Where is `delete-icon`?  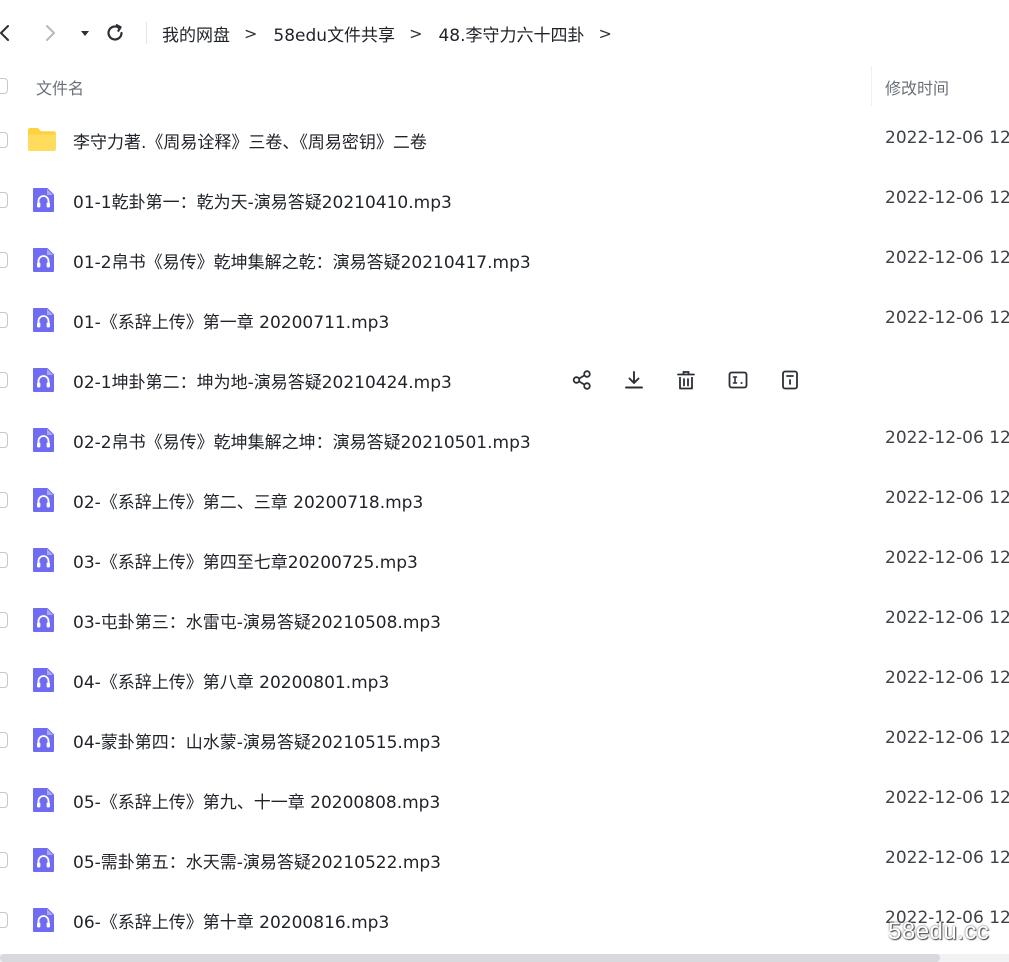
delete-icon is located at coordinates (686, 380).